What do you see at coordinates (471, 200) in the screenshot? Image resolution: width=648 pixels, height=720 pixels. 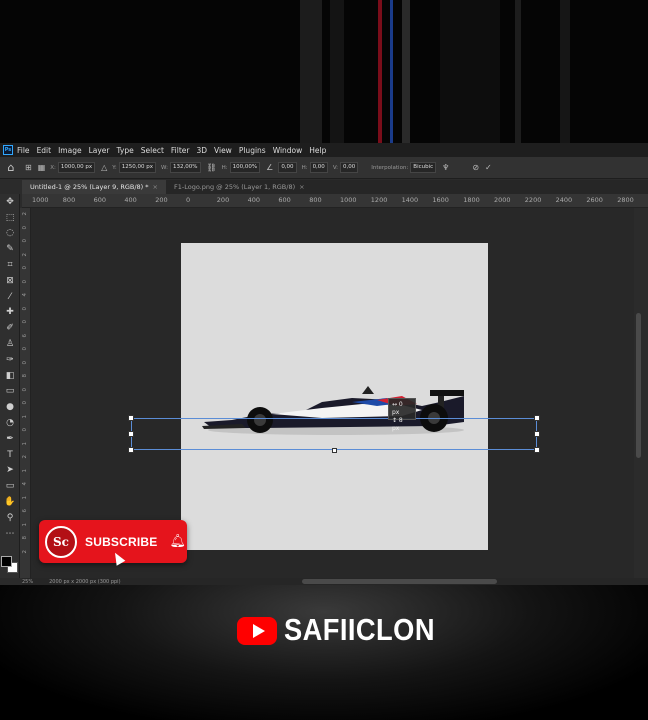 I see `ruler-tick-label: 1800` at bounding box center [471, 200].